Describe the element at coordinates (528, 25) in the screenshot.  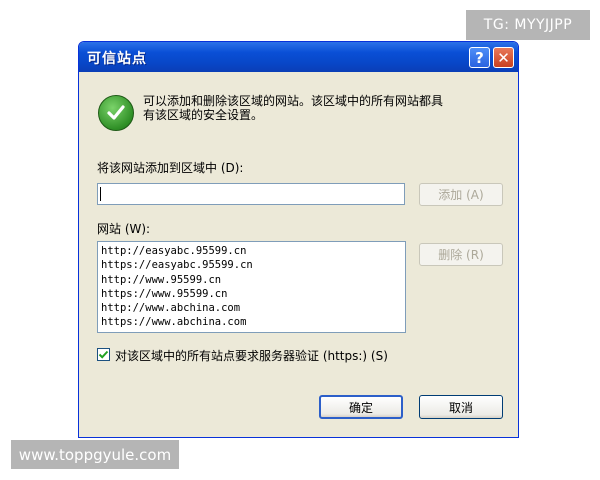
I see `watermark-top: TG: MYYJJPP` at that location.